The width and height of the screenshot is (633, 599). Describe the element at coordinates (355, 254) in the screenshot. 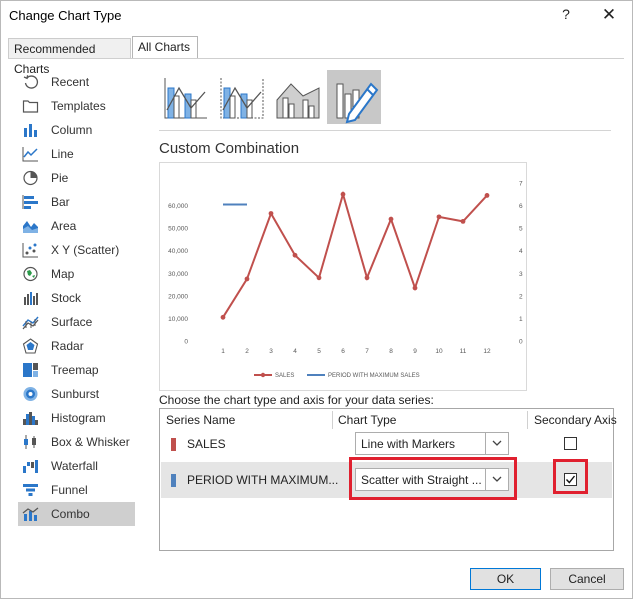

I see `series-line-sales` at that location.